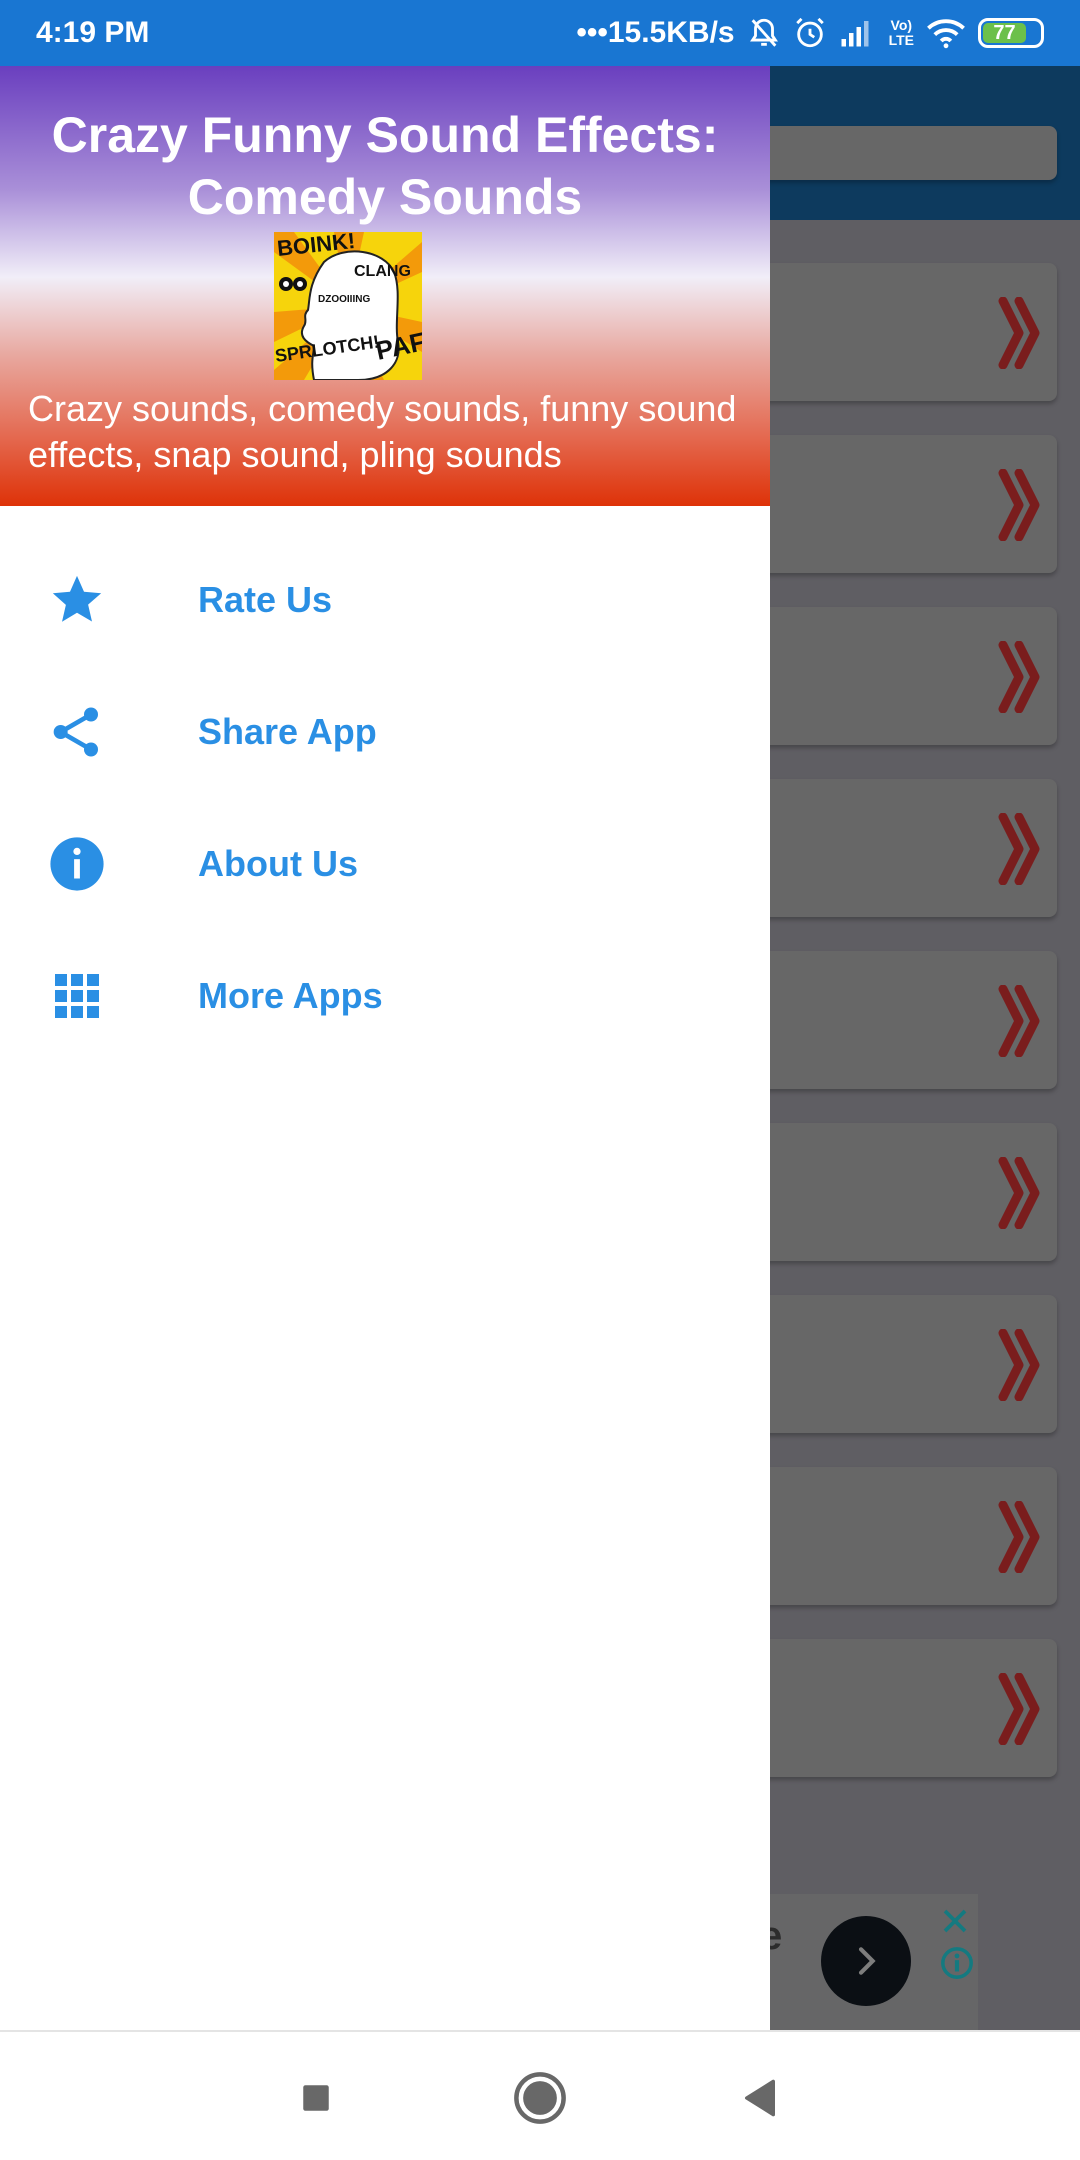  Describe the element at coordinates (764, 33) in the screenshot. I see `notifications-muted-icon` at that location.